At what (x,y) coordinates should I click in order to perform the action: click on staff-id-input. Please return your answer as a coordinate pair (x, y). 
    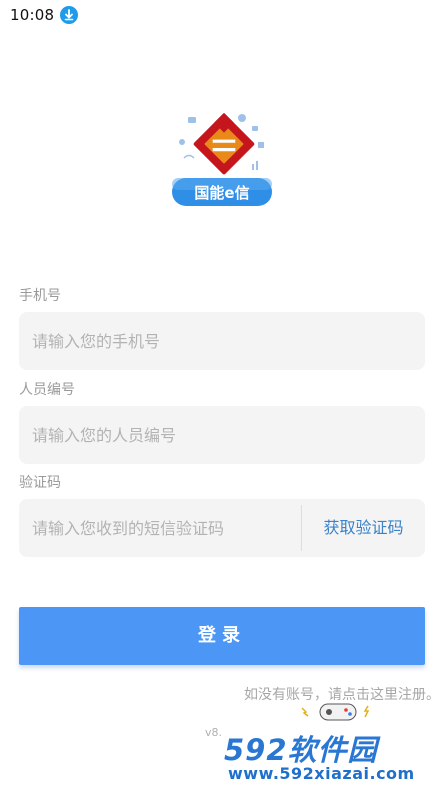
    Looking at the image, I should click on (222, 435).